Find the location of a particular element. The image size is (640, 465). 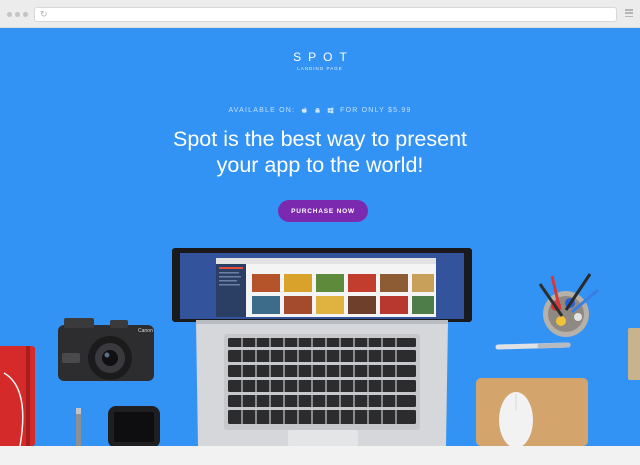

apple-icon is located at coordinates (304, 110).